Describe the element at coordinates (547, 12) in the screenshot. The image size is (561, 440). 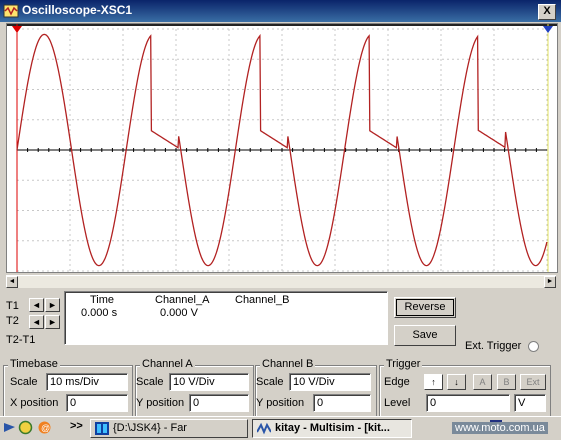
I see `close-button: X` at that location.